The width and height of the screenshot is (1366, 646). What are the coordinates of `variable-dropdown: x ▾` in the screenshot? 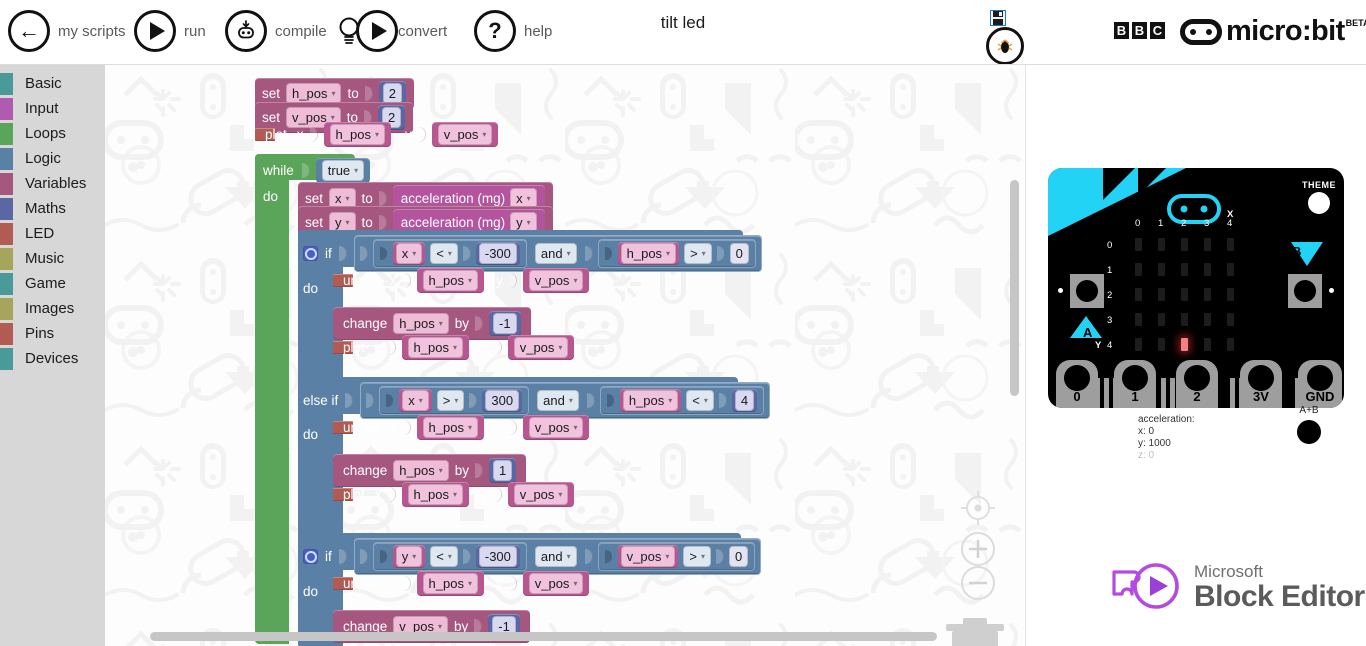 It's located at (415, 400).